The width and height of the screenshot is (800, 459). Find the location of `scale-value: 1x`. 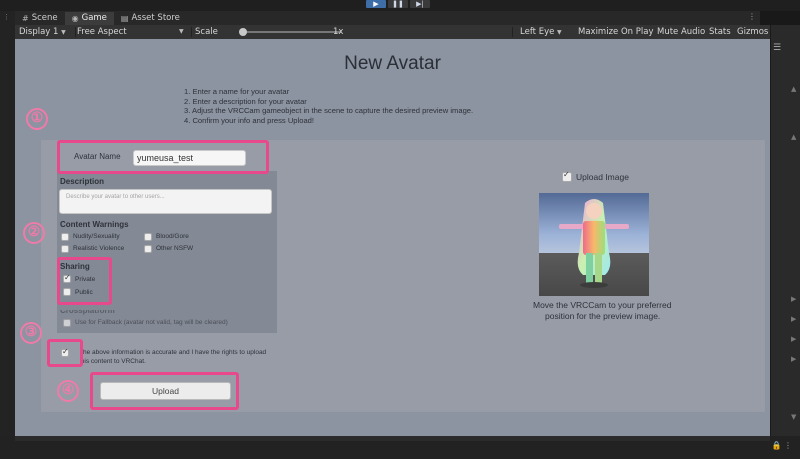

scale-value: 1x is located at coordinates (338, 32).